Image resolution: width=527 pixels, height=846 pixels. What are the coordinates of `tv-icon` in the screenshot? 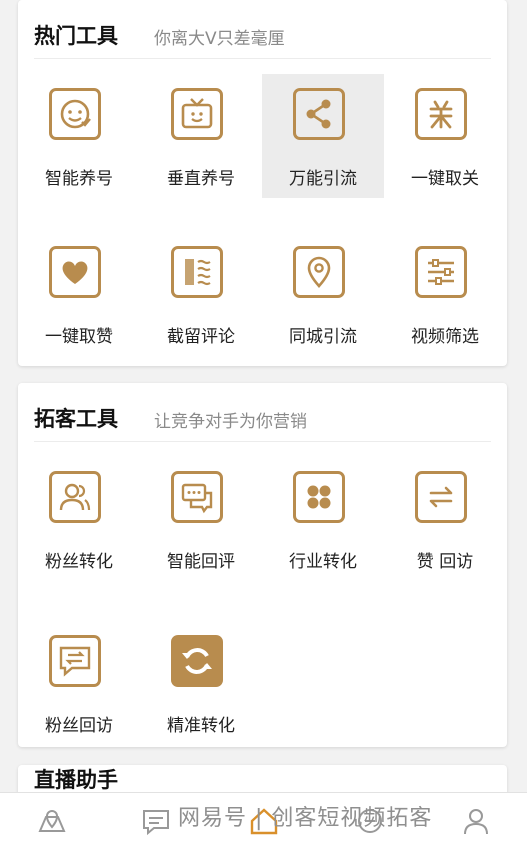 It's located at (197, 114).